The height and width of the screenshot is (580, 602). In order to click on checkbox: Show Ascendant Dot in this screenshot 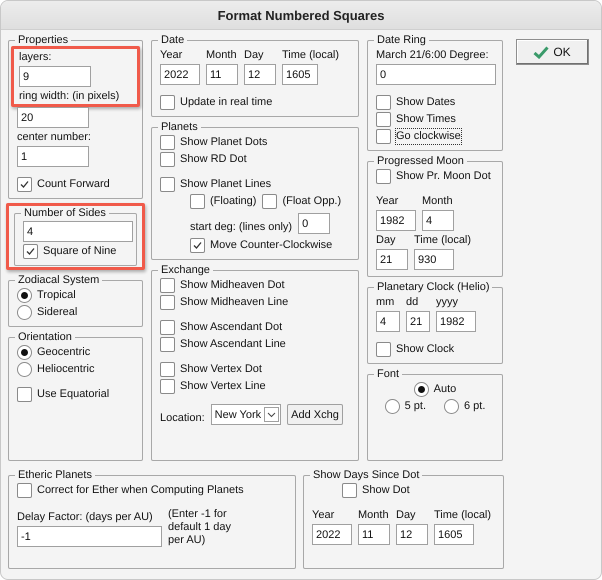, I will do `click(221, 327)`.